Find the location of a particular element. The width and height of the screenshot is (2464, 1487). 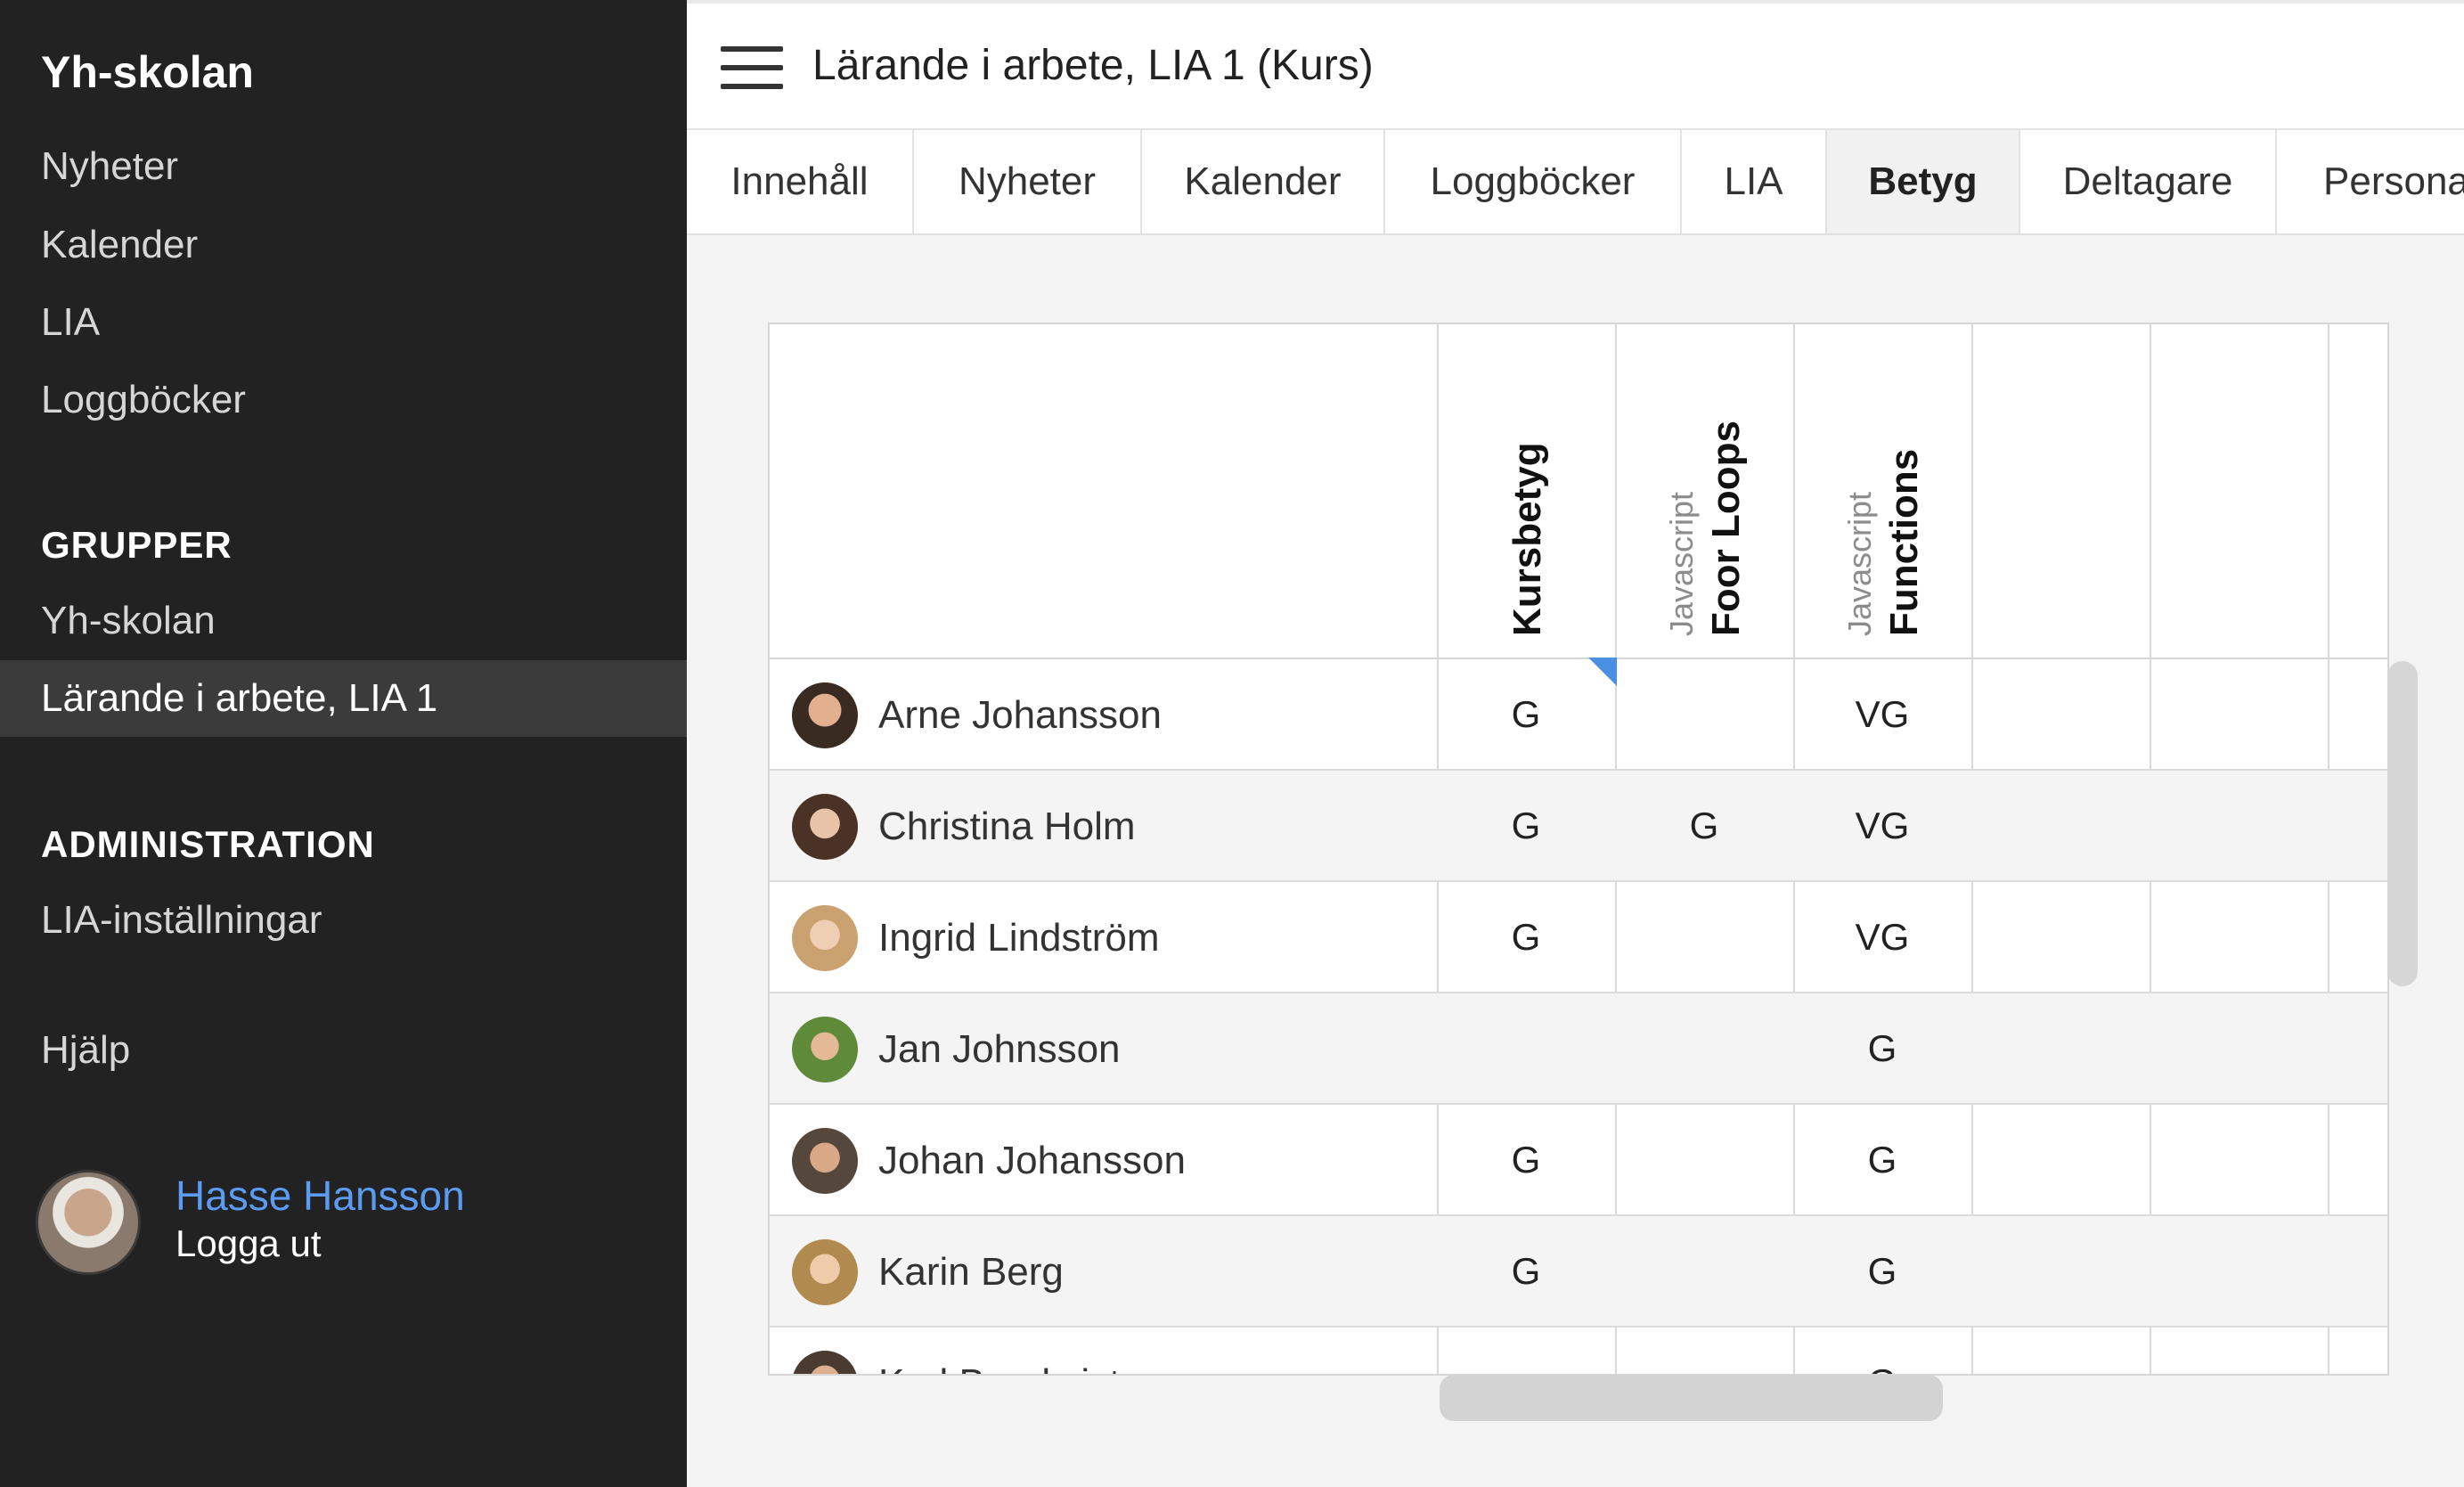

column-header-functions: Javascript Functions is located at coordinates (1884, 542).